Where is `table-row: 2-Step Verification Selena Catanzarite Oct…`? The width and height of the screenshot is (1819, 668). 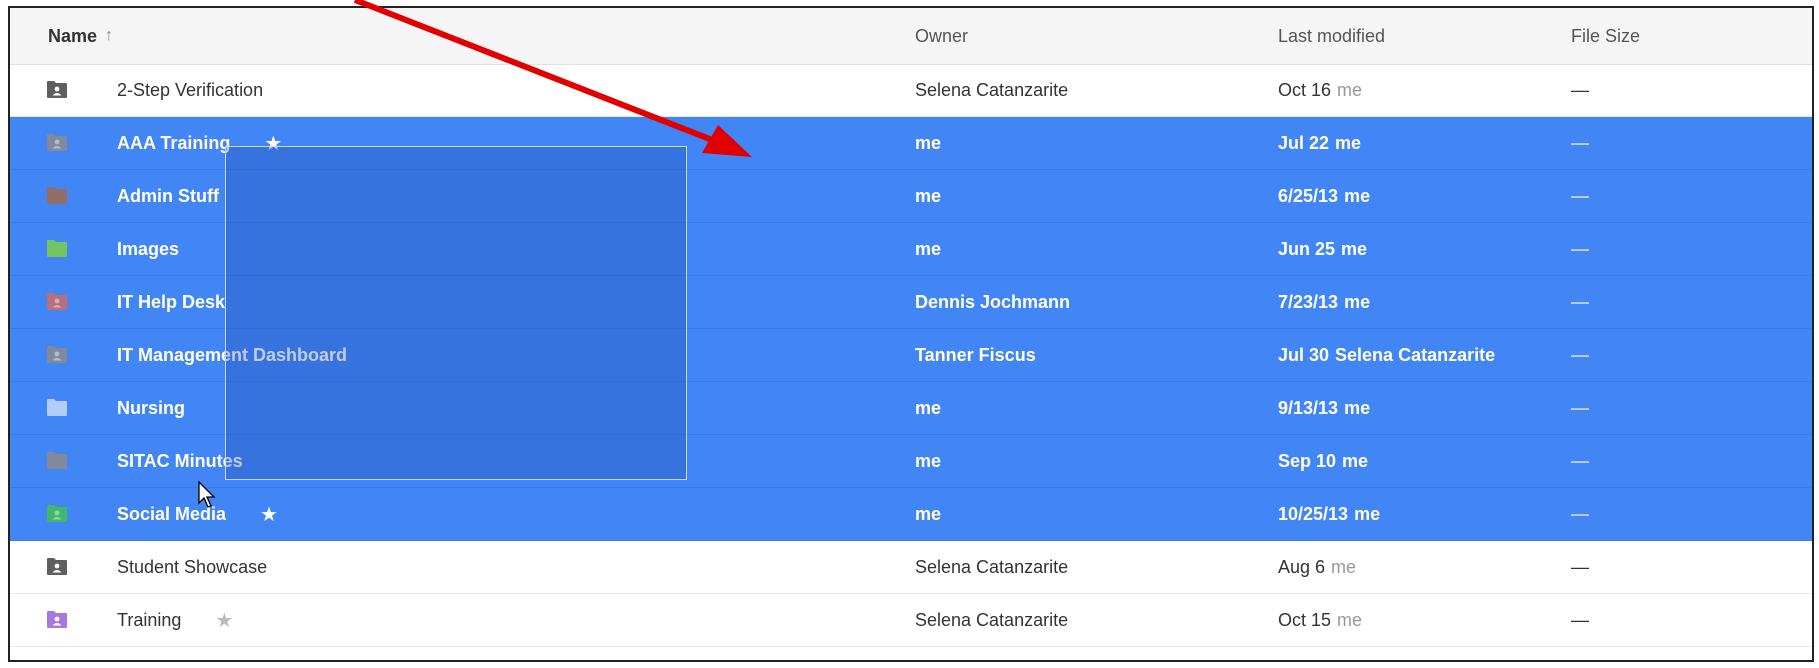 table-row: 2-Step Verification Selena Catanzarite Oct… is located at coordinates (911, 90).